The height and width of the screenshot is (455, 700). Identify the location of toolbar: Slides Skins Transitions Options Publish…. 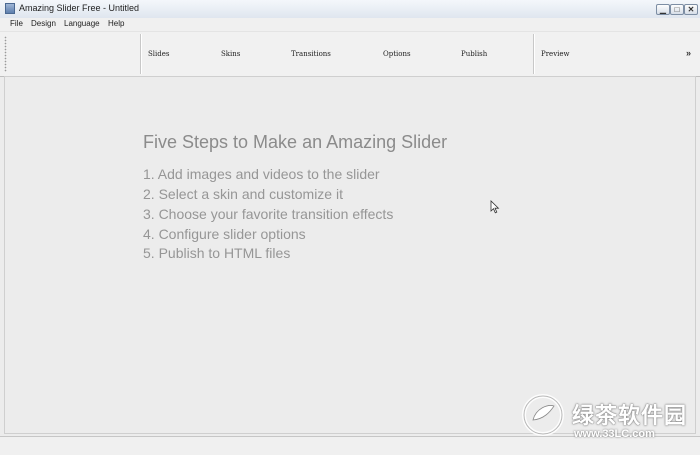
(350, 54).